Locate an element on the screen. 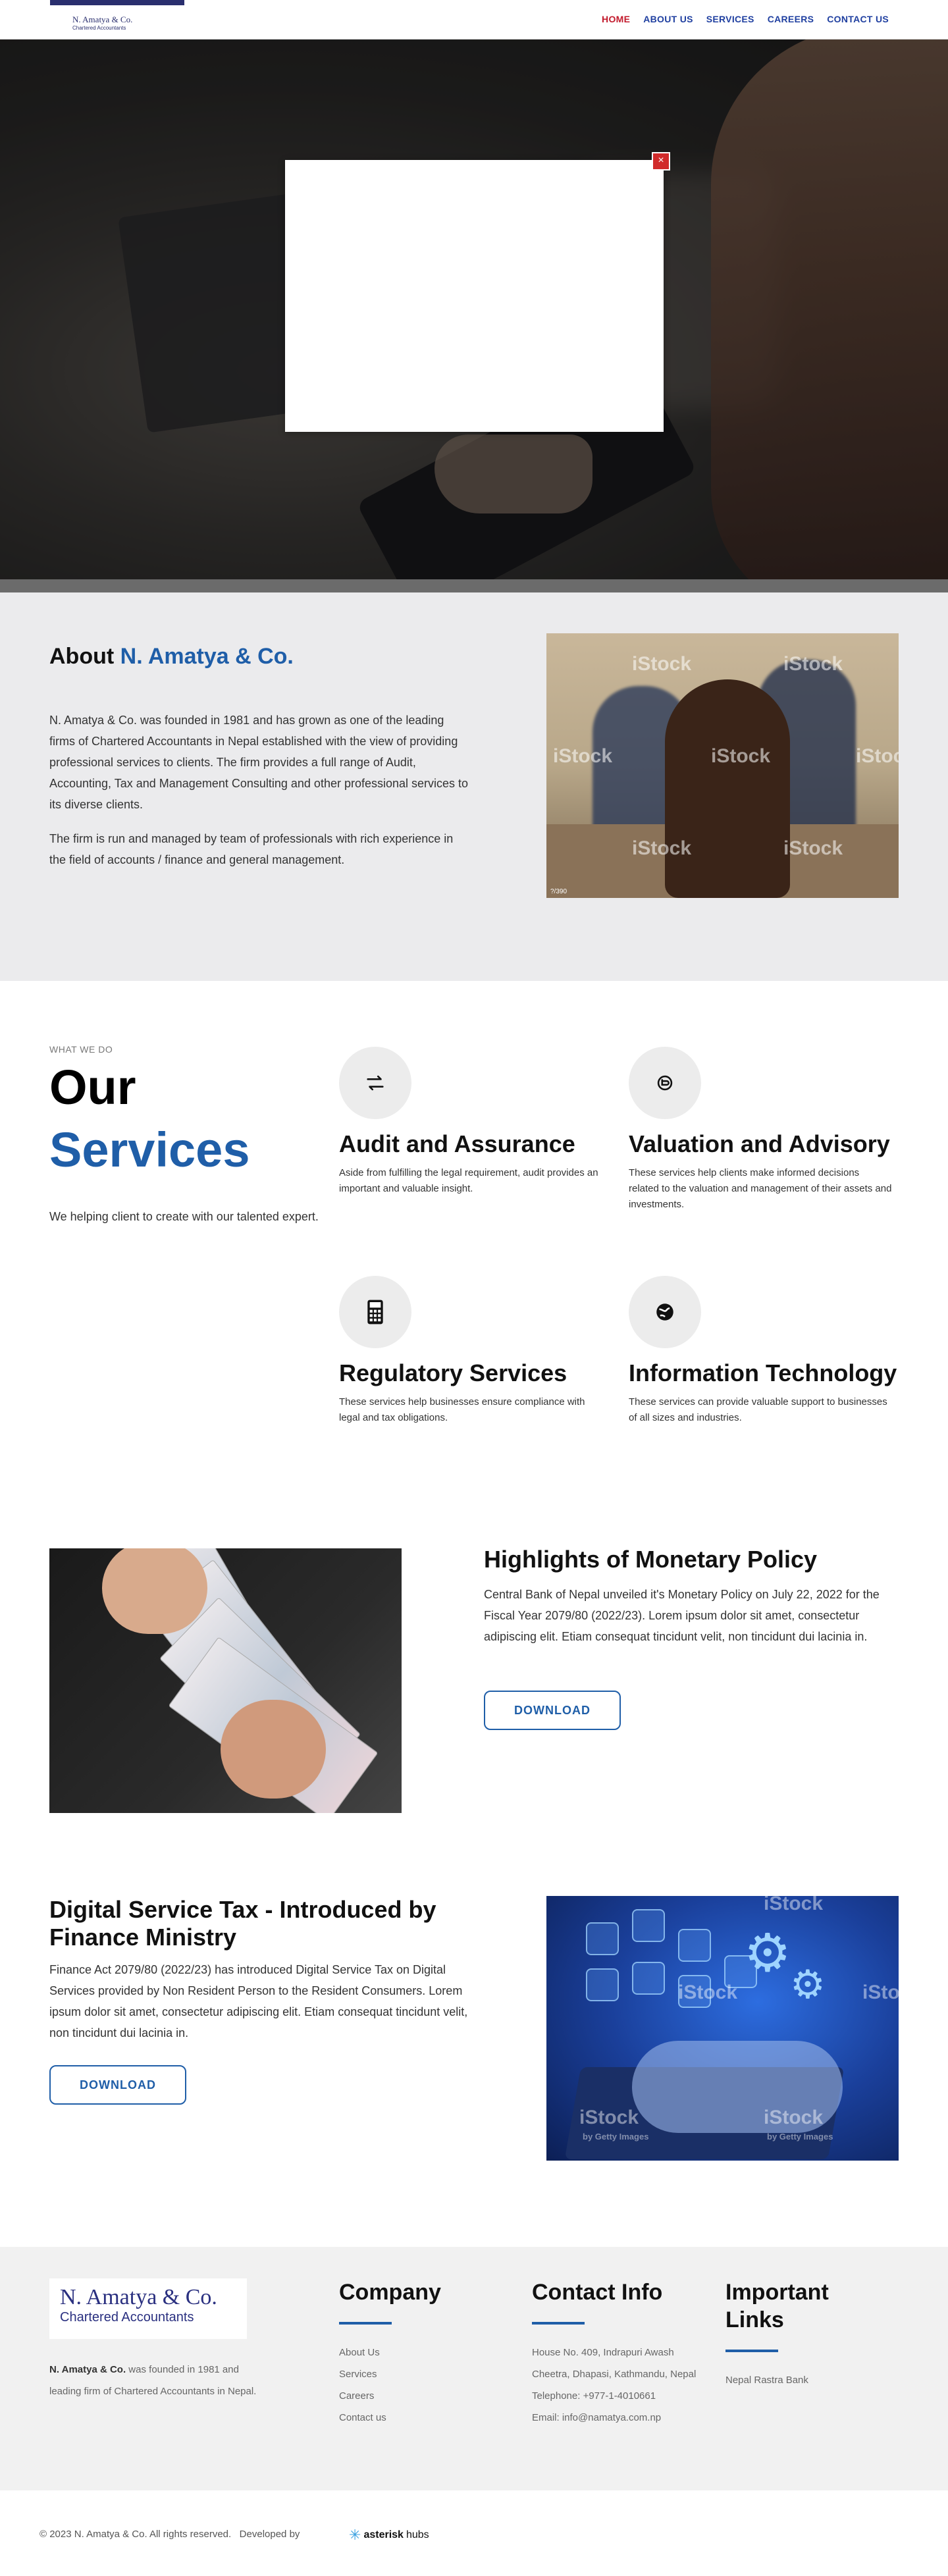 Image resolution: width=948 pixels, height=2576 pixels. nav-careers-link: CAREERS is located at coordinates (791, 19).